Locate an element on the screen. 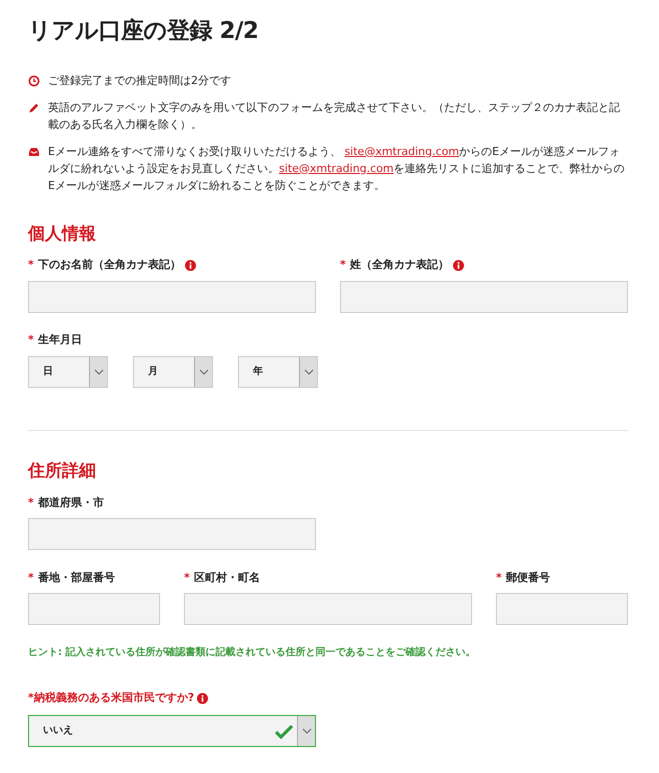  field-label: 下のお名前（全角カナ表記） is located at coordinates (109, 265).